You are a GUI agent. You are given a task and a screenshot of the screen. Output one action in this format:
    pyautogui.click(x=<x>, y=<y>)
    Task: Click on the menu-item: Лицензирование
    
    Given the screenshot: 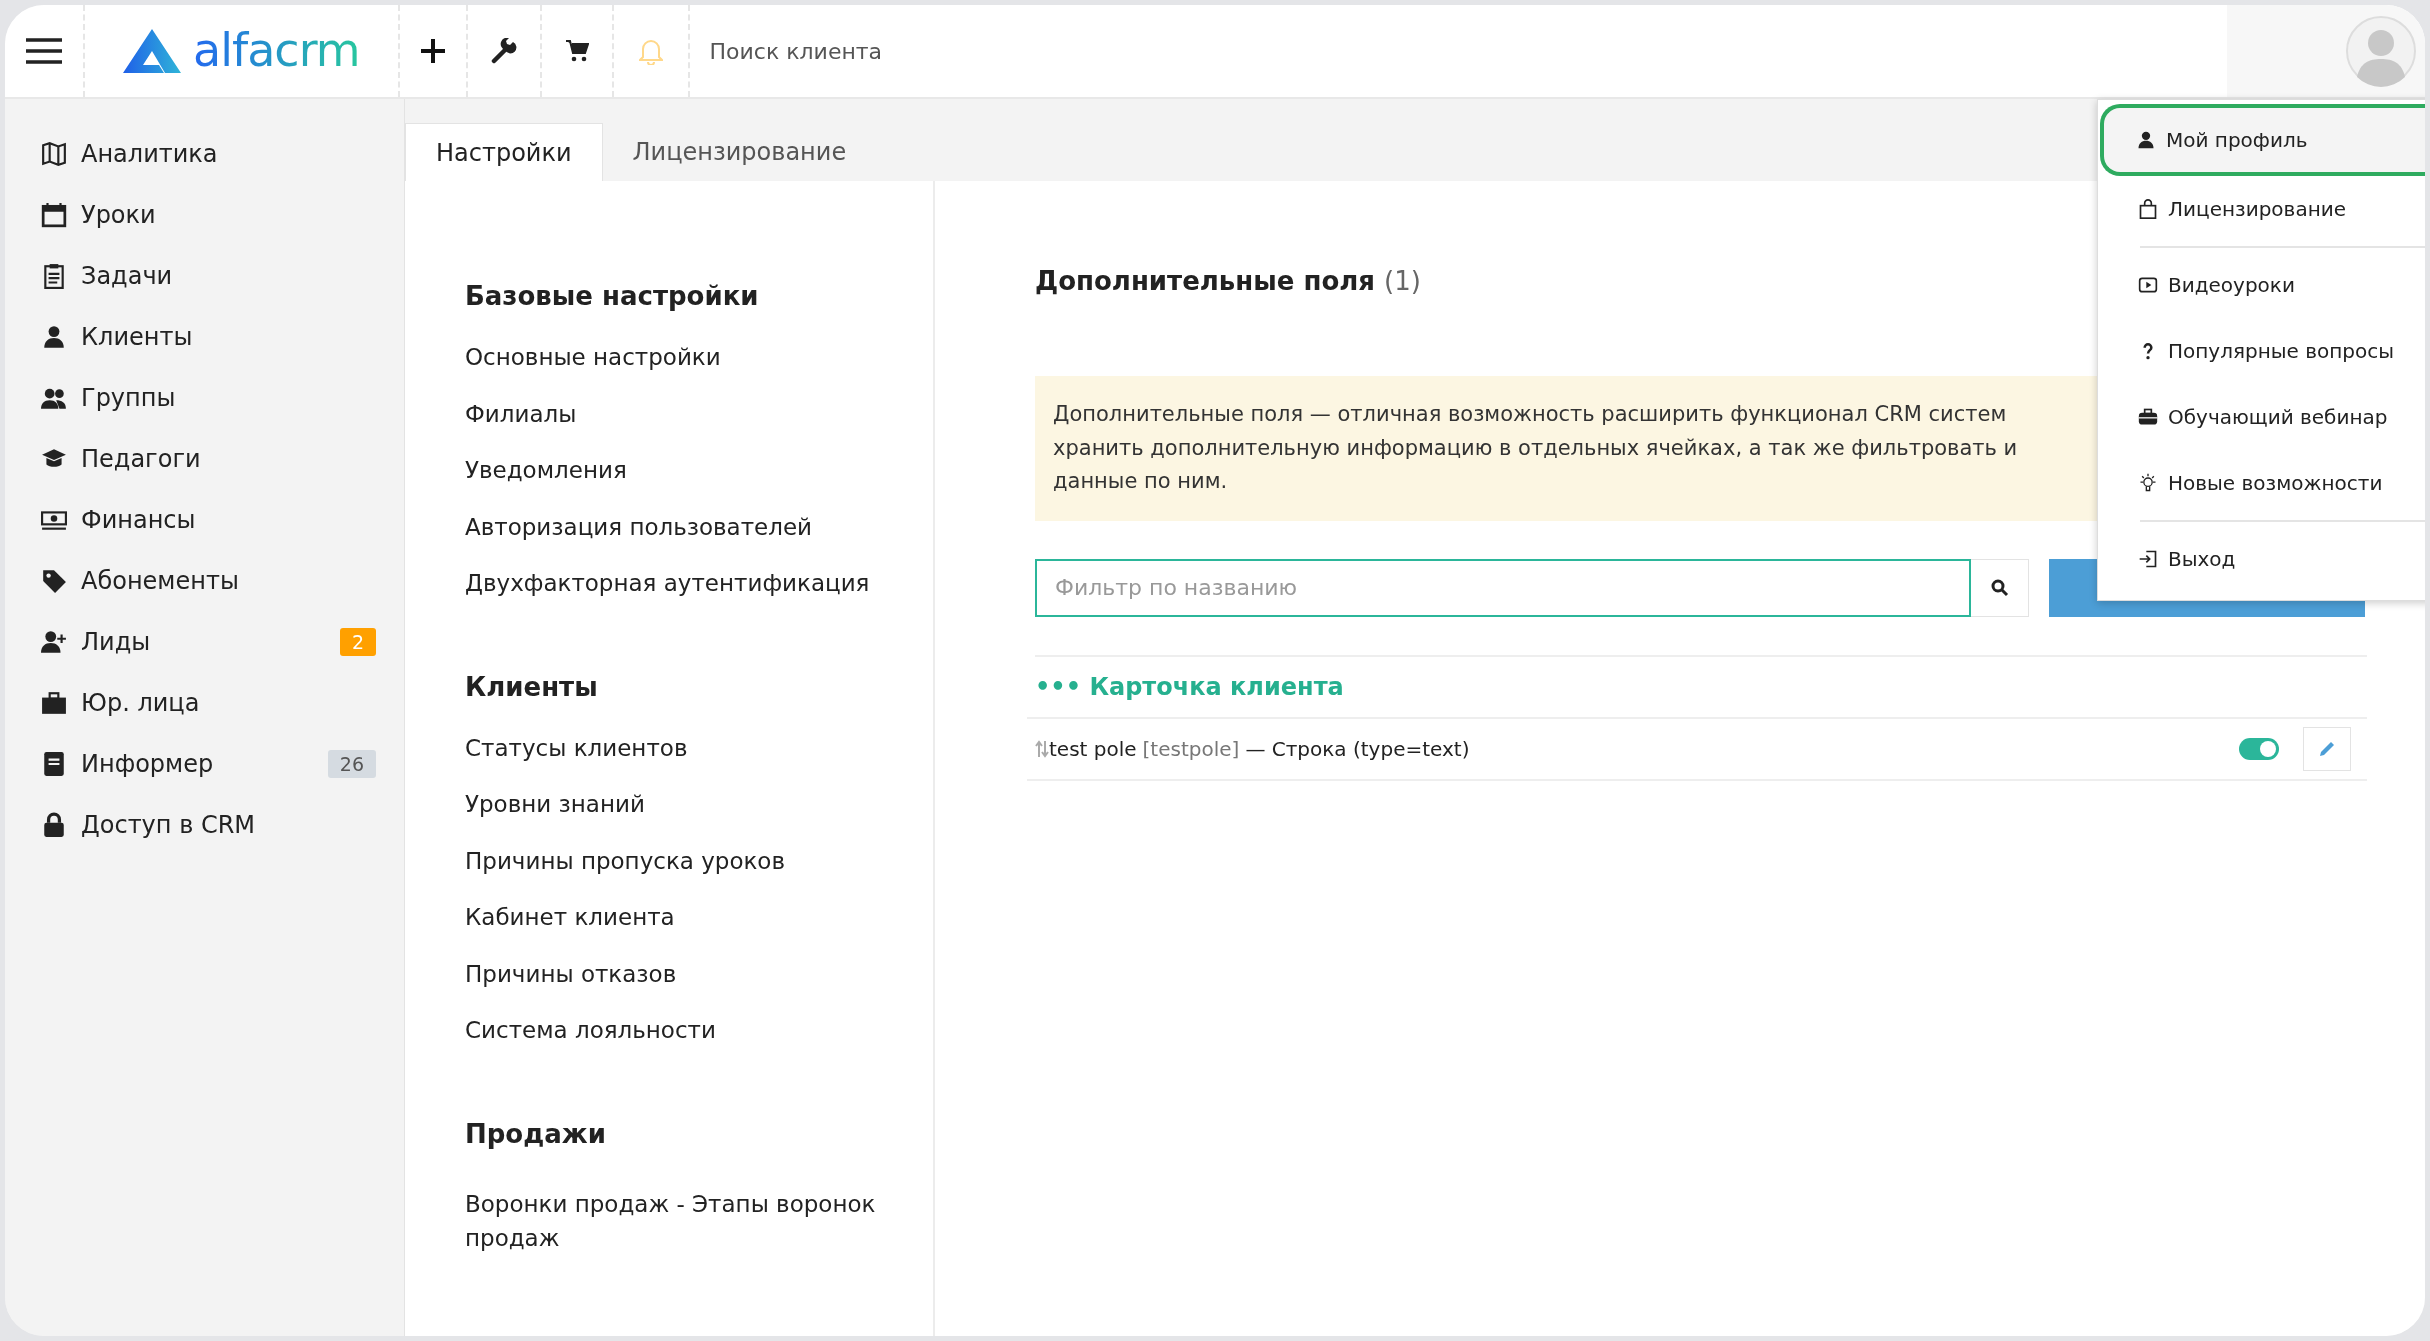 What is the action you would take?
    pyautogui.click(x=2261, y=209)
    